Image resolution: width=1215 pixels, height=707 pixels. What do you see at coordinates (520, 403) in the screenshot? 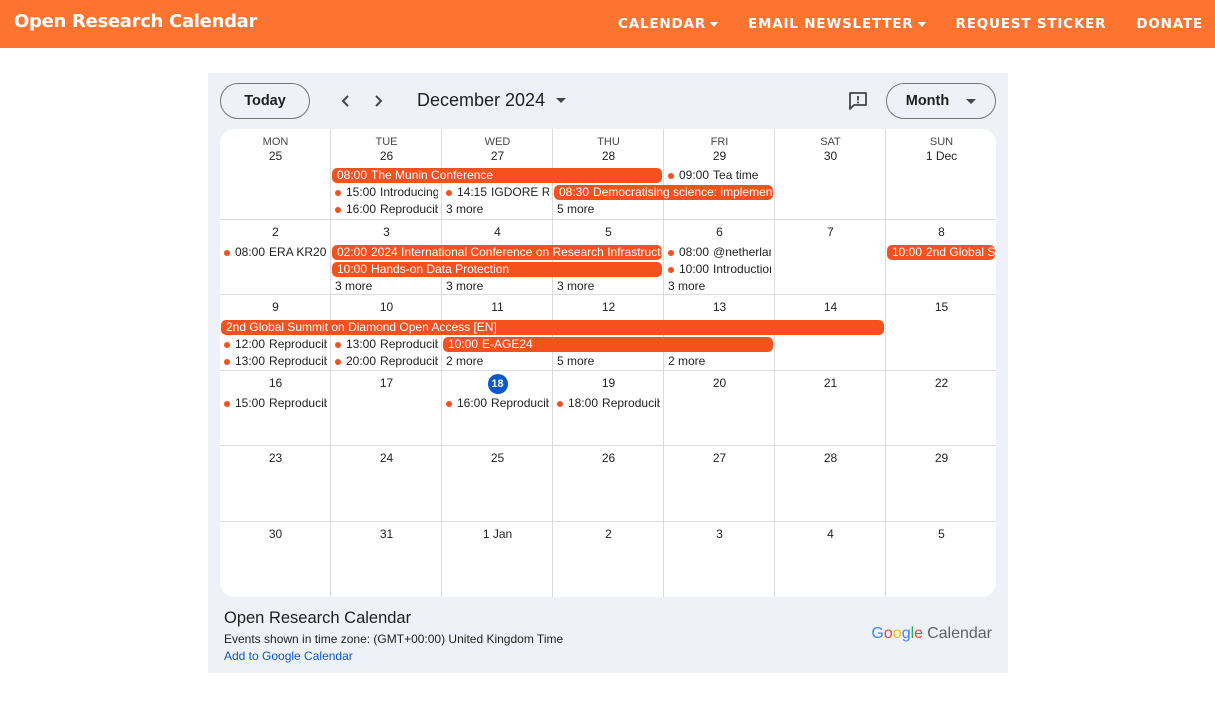
I see `event-title: Reproducibility` at bounding box center [520, 403].